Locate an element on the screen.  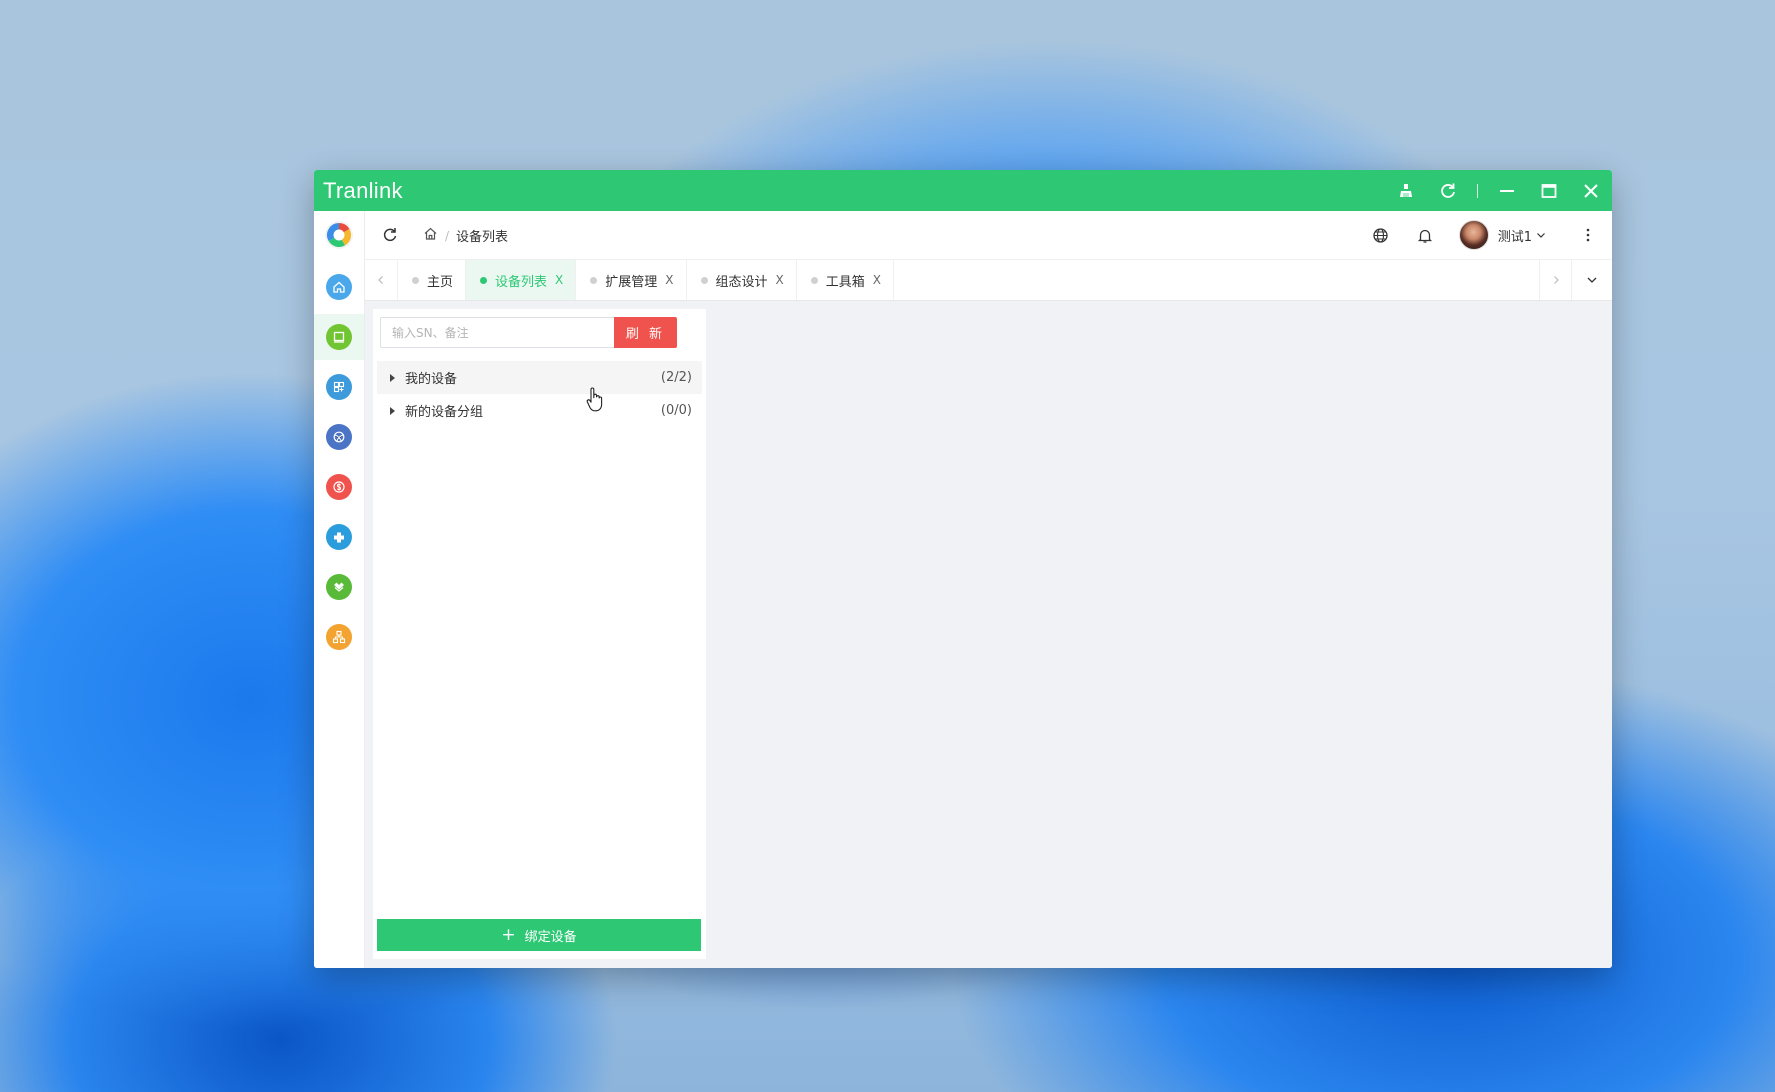
maximize-icon is located at coordinates (1549, 190).